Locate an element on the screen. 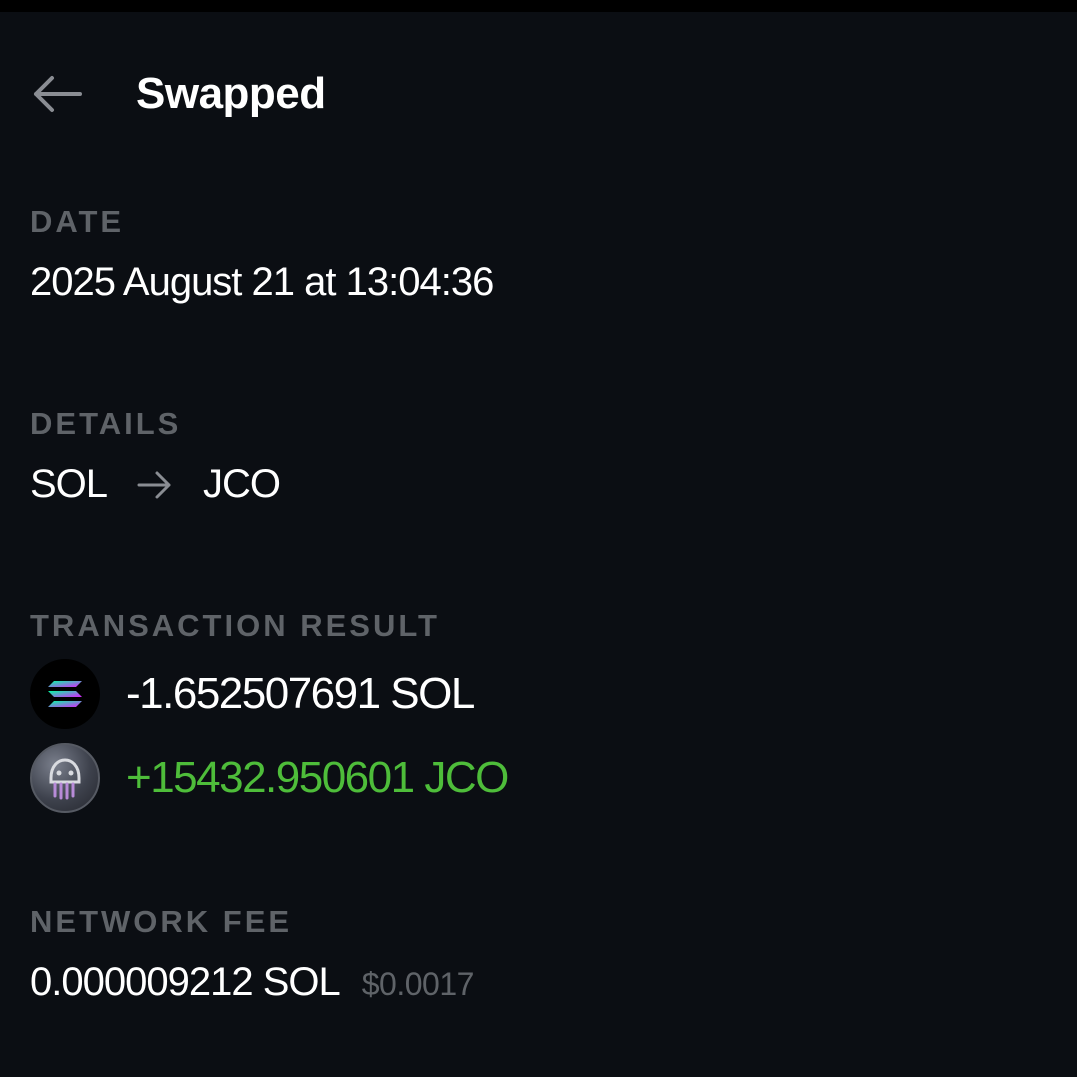 The width and height of the screenshot is (1077, 1077). fee-usd-value: $0.0017 is located at coordinates (418, 984).